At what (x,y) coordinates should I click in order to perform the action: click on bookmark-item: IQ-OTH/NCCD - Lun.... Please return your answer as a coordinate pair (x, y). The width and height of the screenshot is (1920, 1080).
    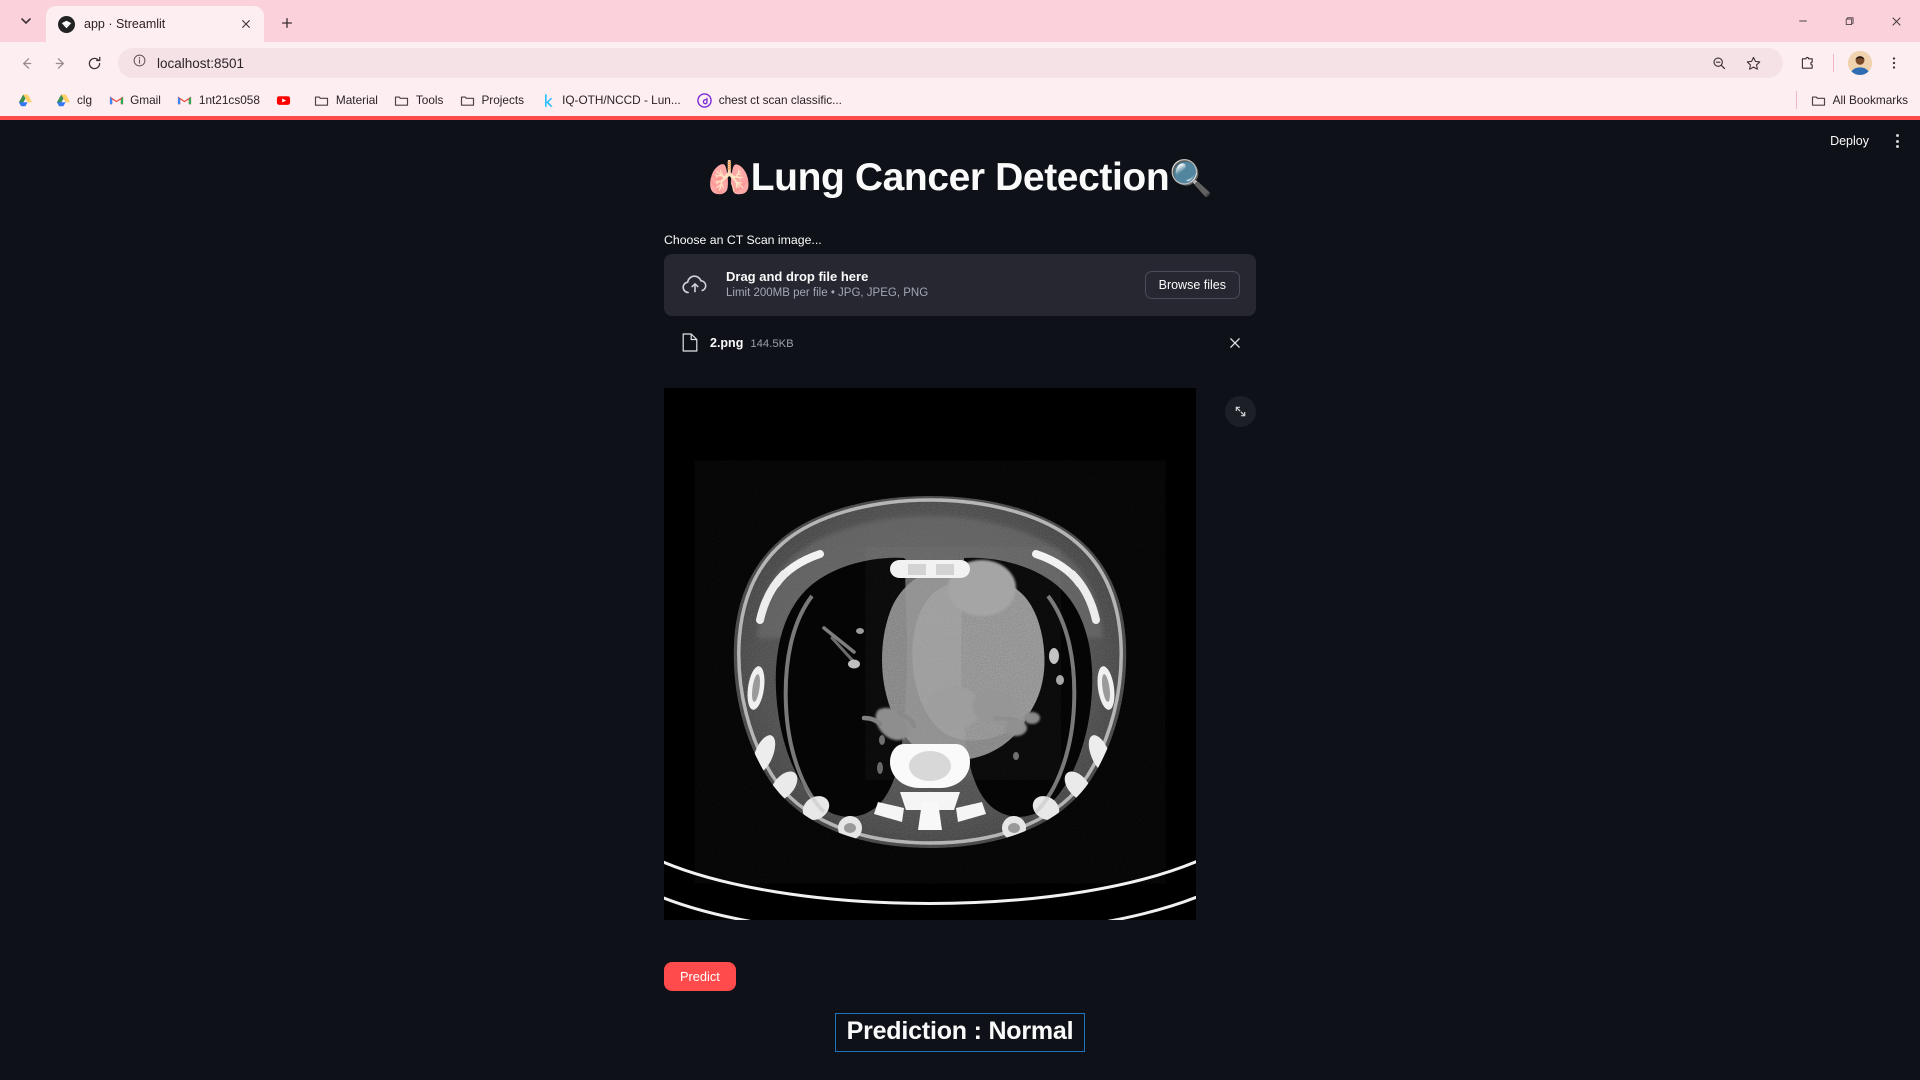
    Looking at the image, I should click on (610, 100).